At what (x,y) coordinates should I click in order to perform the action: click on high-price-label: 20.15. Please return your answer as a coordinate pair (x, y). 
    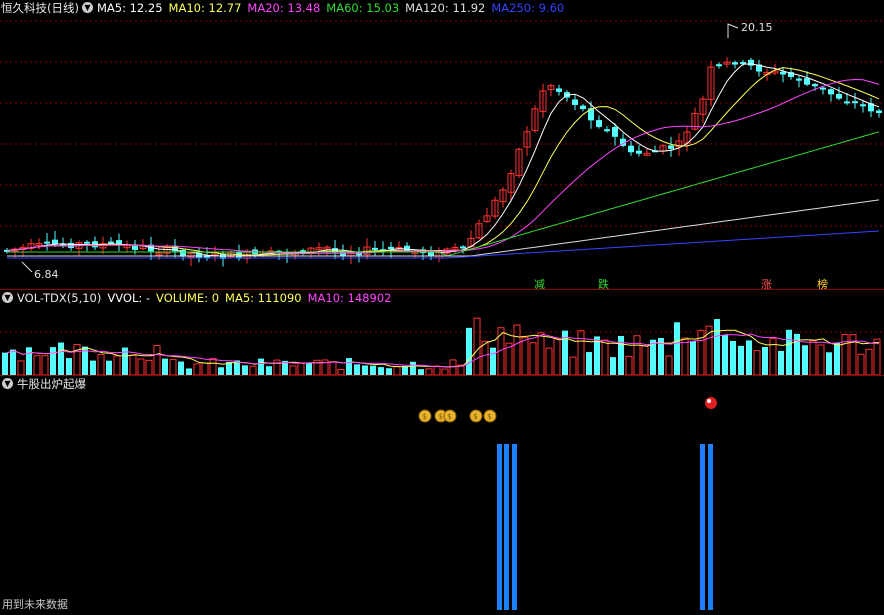
    Looking at the image, I should click on (757, 27).